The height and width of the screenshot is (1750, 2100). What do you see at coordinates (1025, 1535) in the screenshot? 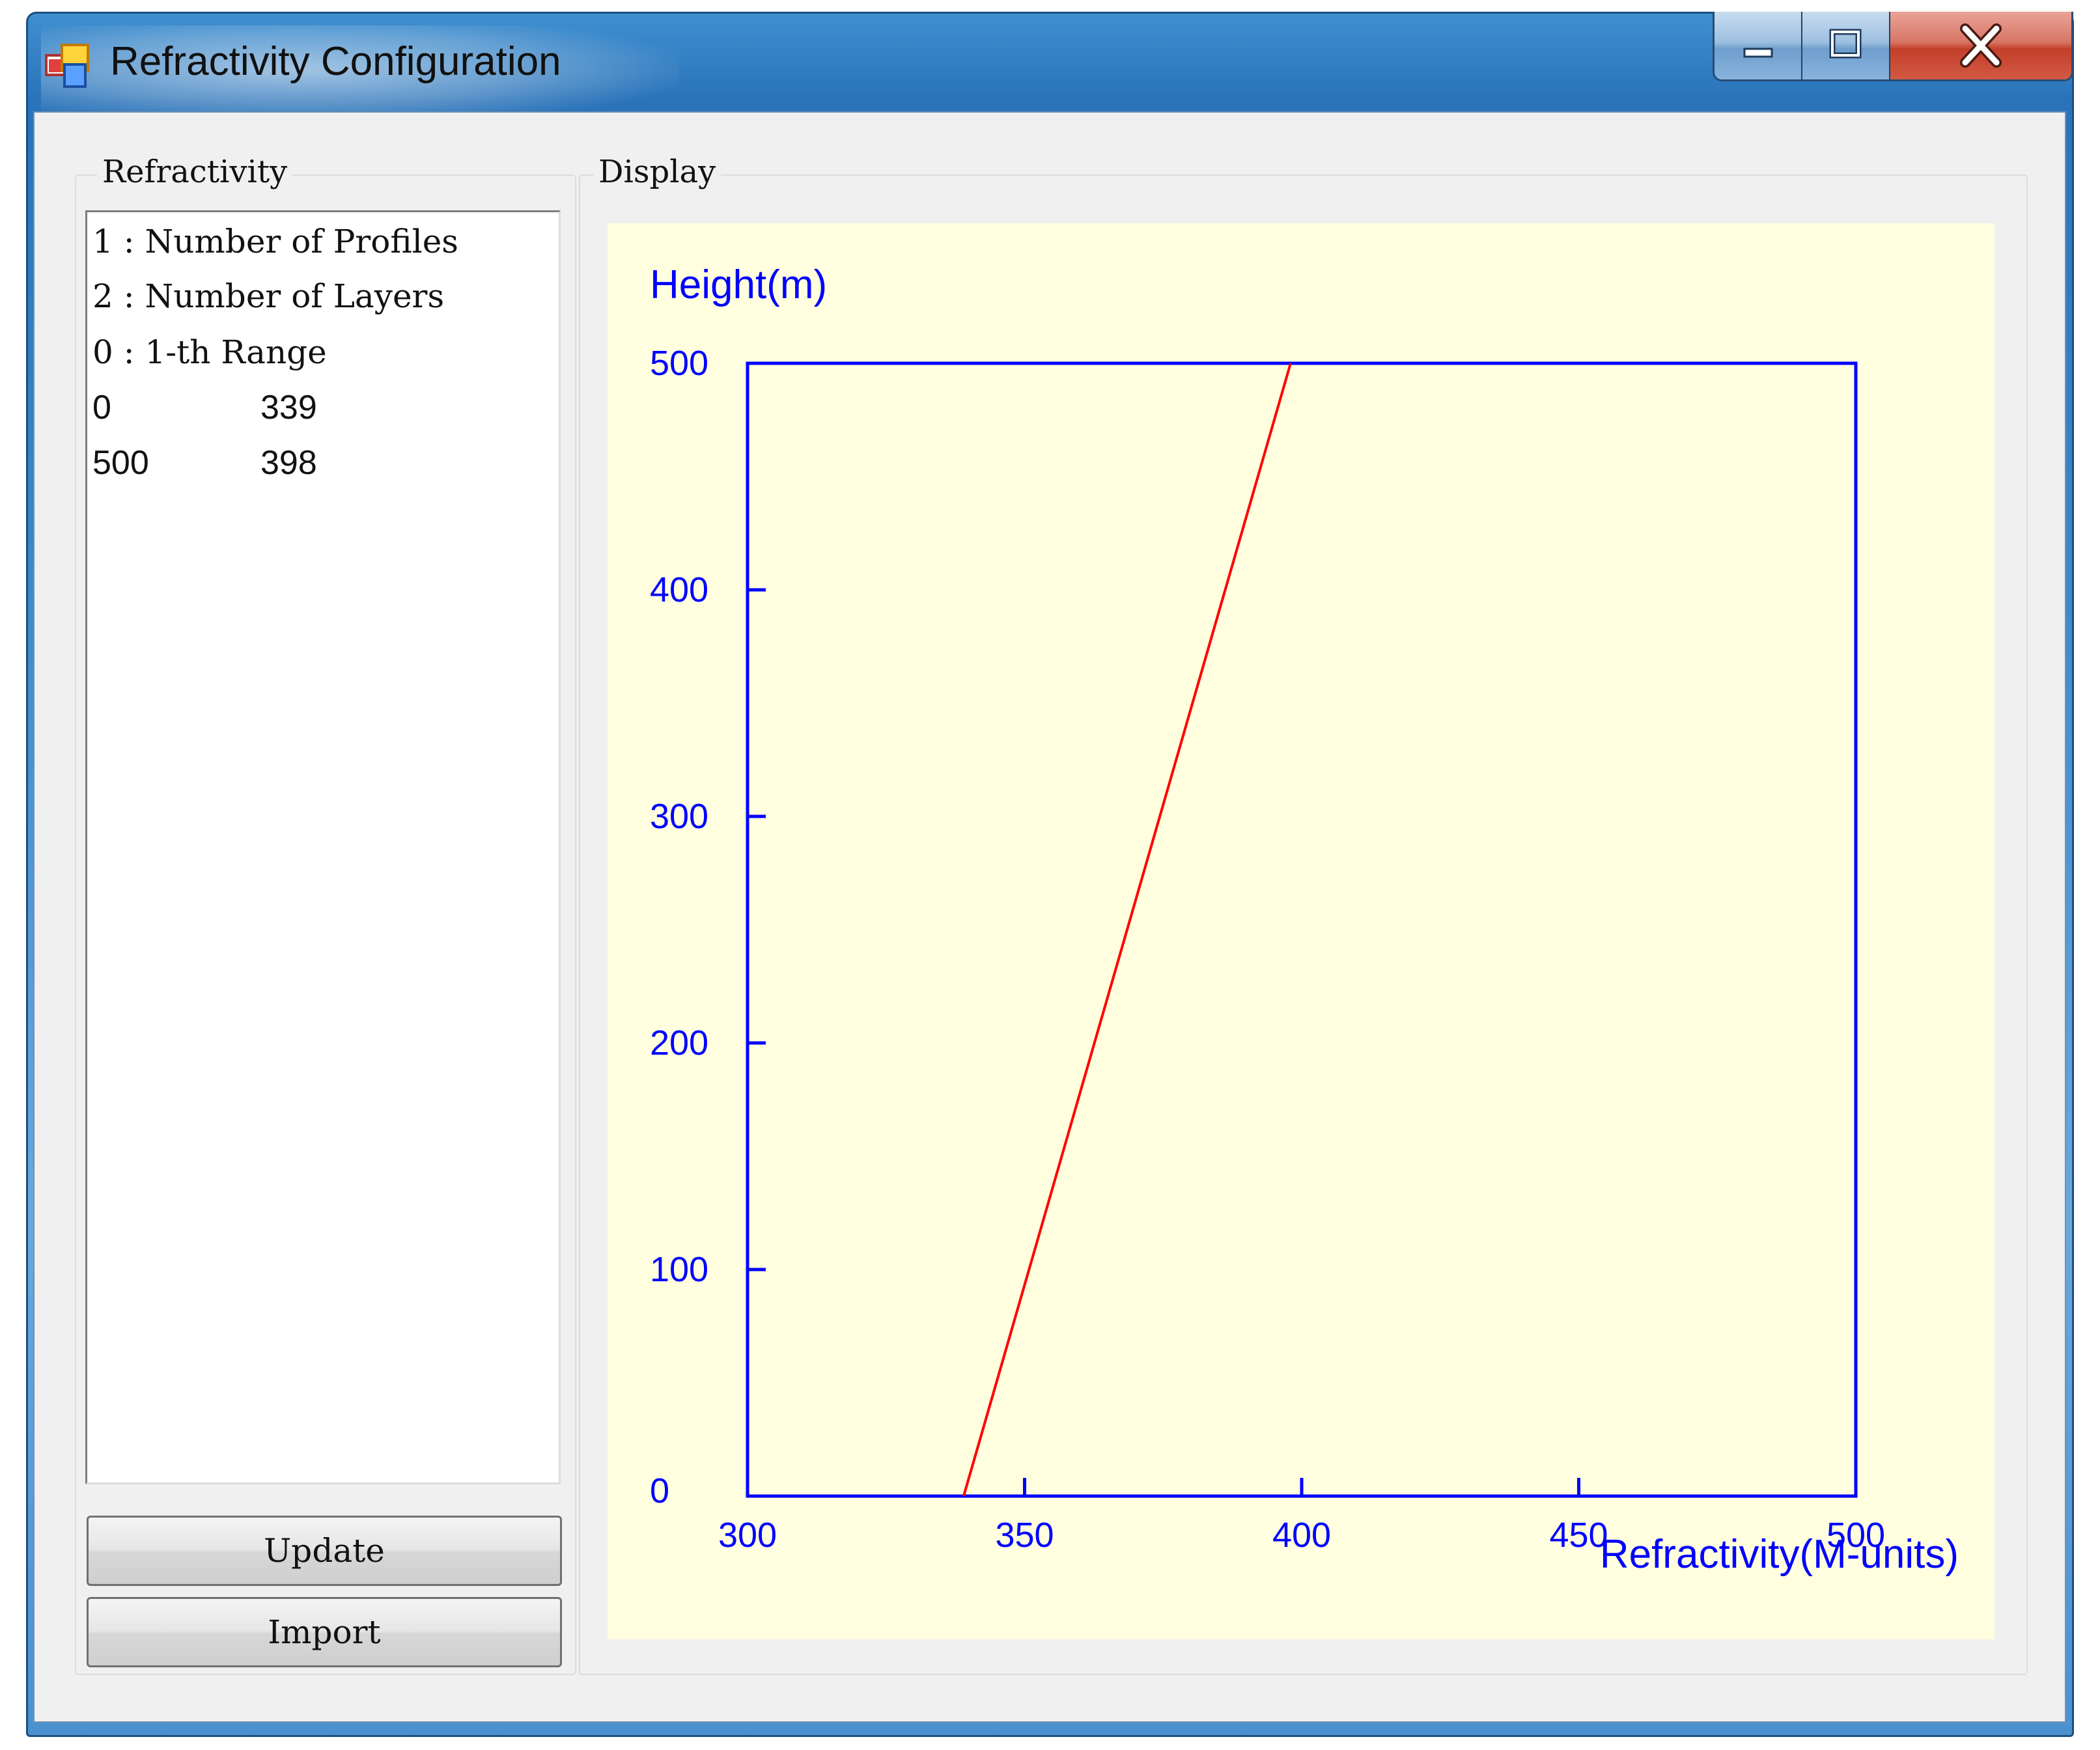
I see `x-tick-label: 350` at bounding box center [1025, 1535].